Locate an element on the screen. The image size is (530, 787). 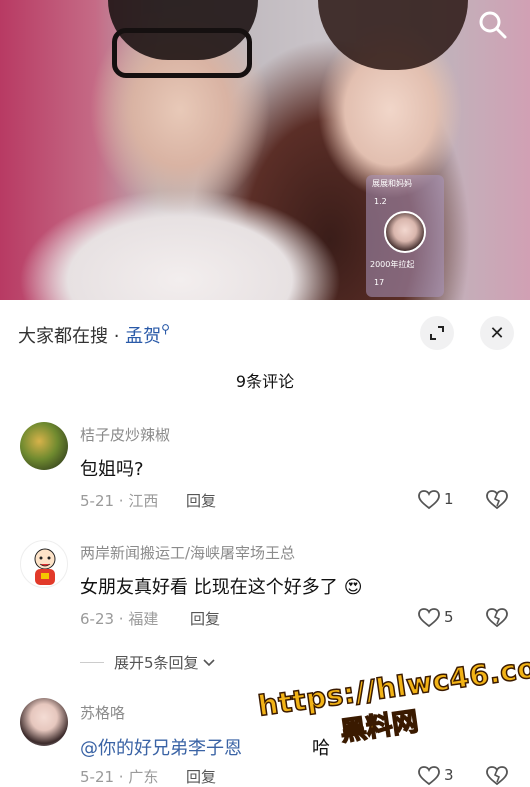
hot-search-prefix: 大家都在搜 · is located at coordinates (72, 336).